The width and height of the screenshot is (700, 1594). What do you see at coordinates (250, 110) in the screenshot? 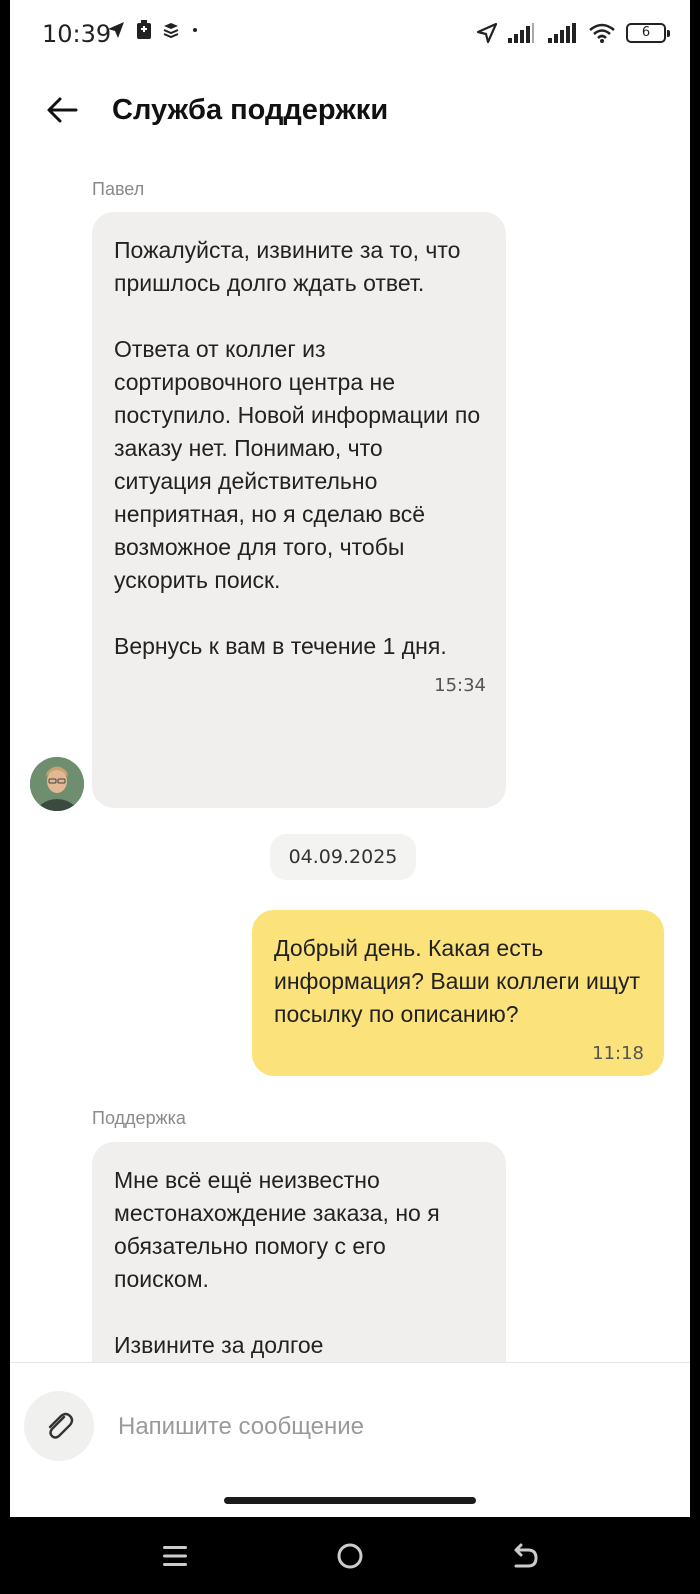
I see `page-title: Служба поддержки` at bounding box center [250, 110].